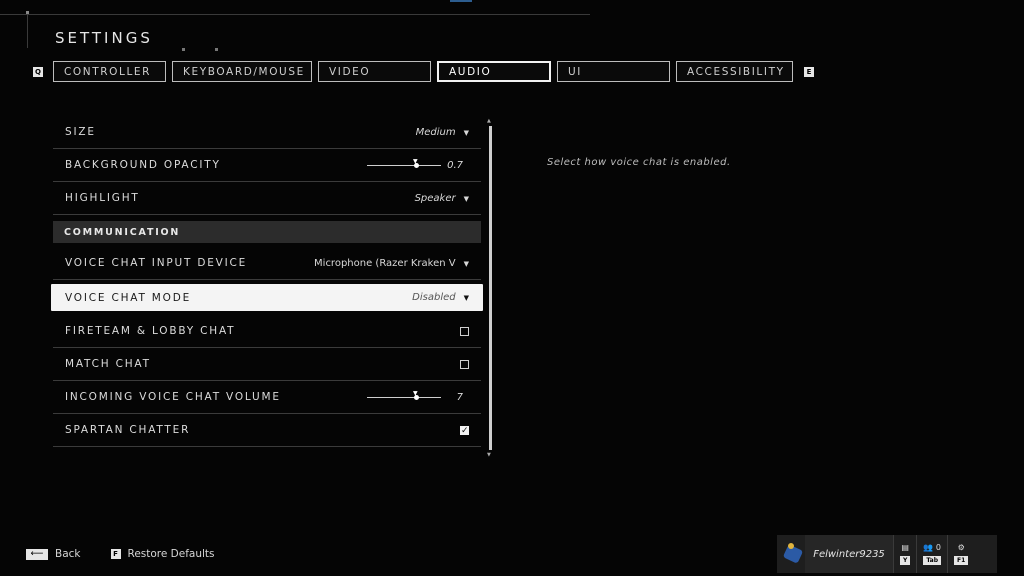 The height and width of the screenshot is (576, 1024). Describe the element at coordinates (374, 71) in the screenshot. I see `tab-video: VIDEO` at that location.